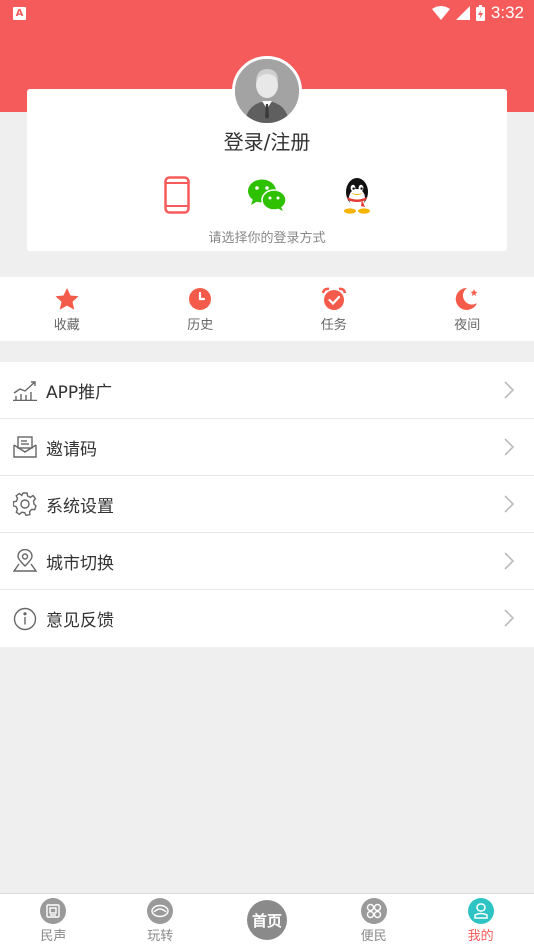 Image resolution: width=534 pixels, height=950 pixels. Describe the element at coordinates (71, 449) in the screenshot. I see `menu-item-label: 邀请码` at that location.